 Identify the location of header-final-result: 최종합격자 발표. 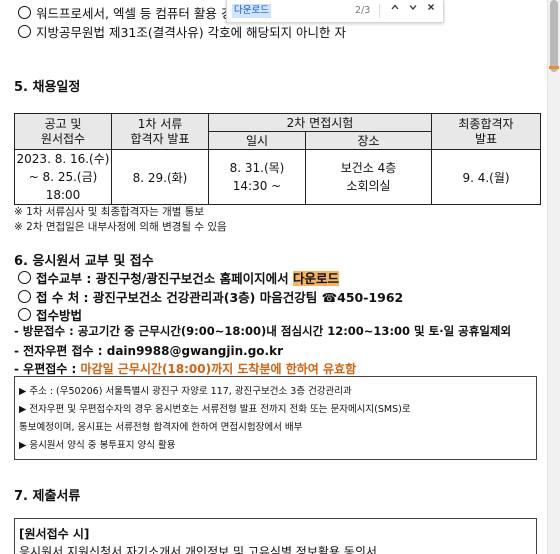
(486, 131).